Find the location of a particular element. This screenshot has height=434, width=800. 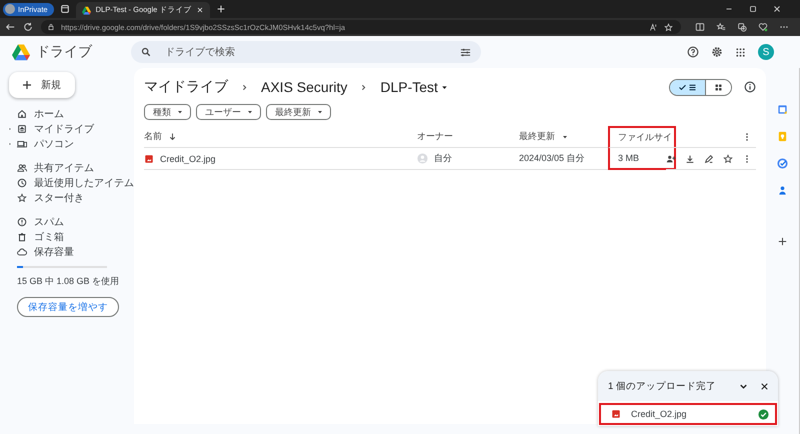

read-aloud-icon is located at coordinates (653, 27).